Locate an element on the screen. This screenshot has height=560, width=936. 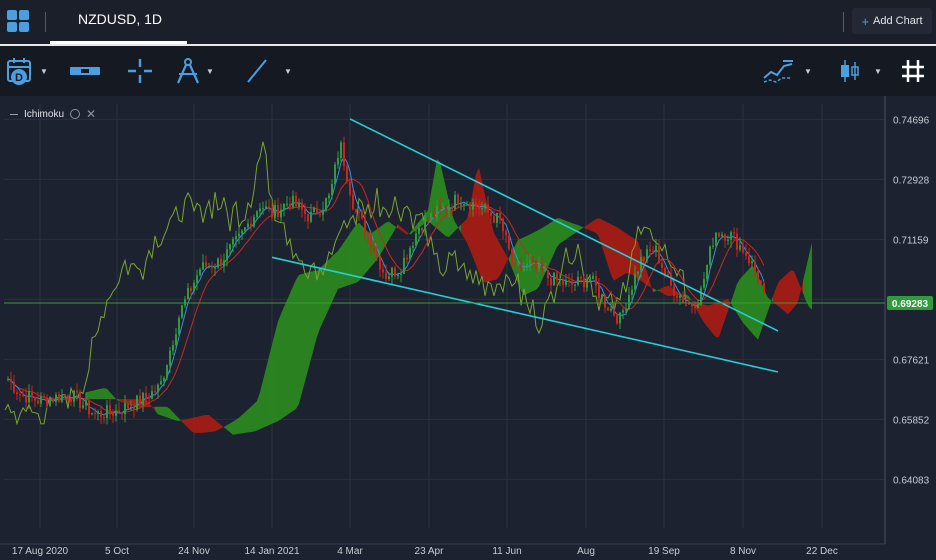
range-tool is located at coordinates (85, 71).